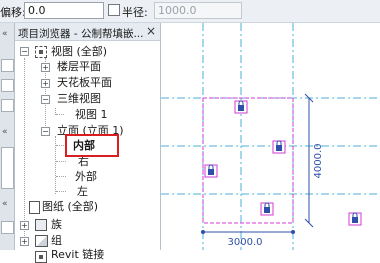 Image resolution: width=380 pixels, height=263 pixels. What do you see at coordinates (64, 10) in the screenshot?
I see `offset-input: 0.0` at bounding box center [64, 10].